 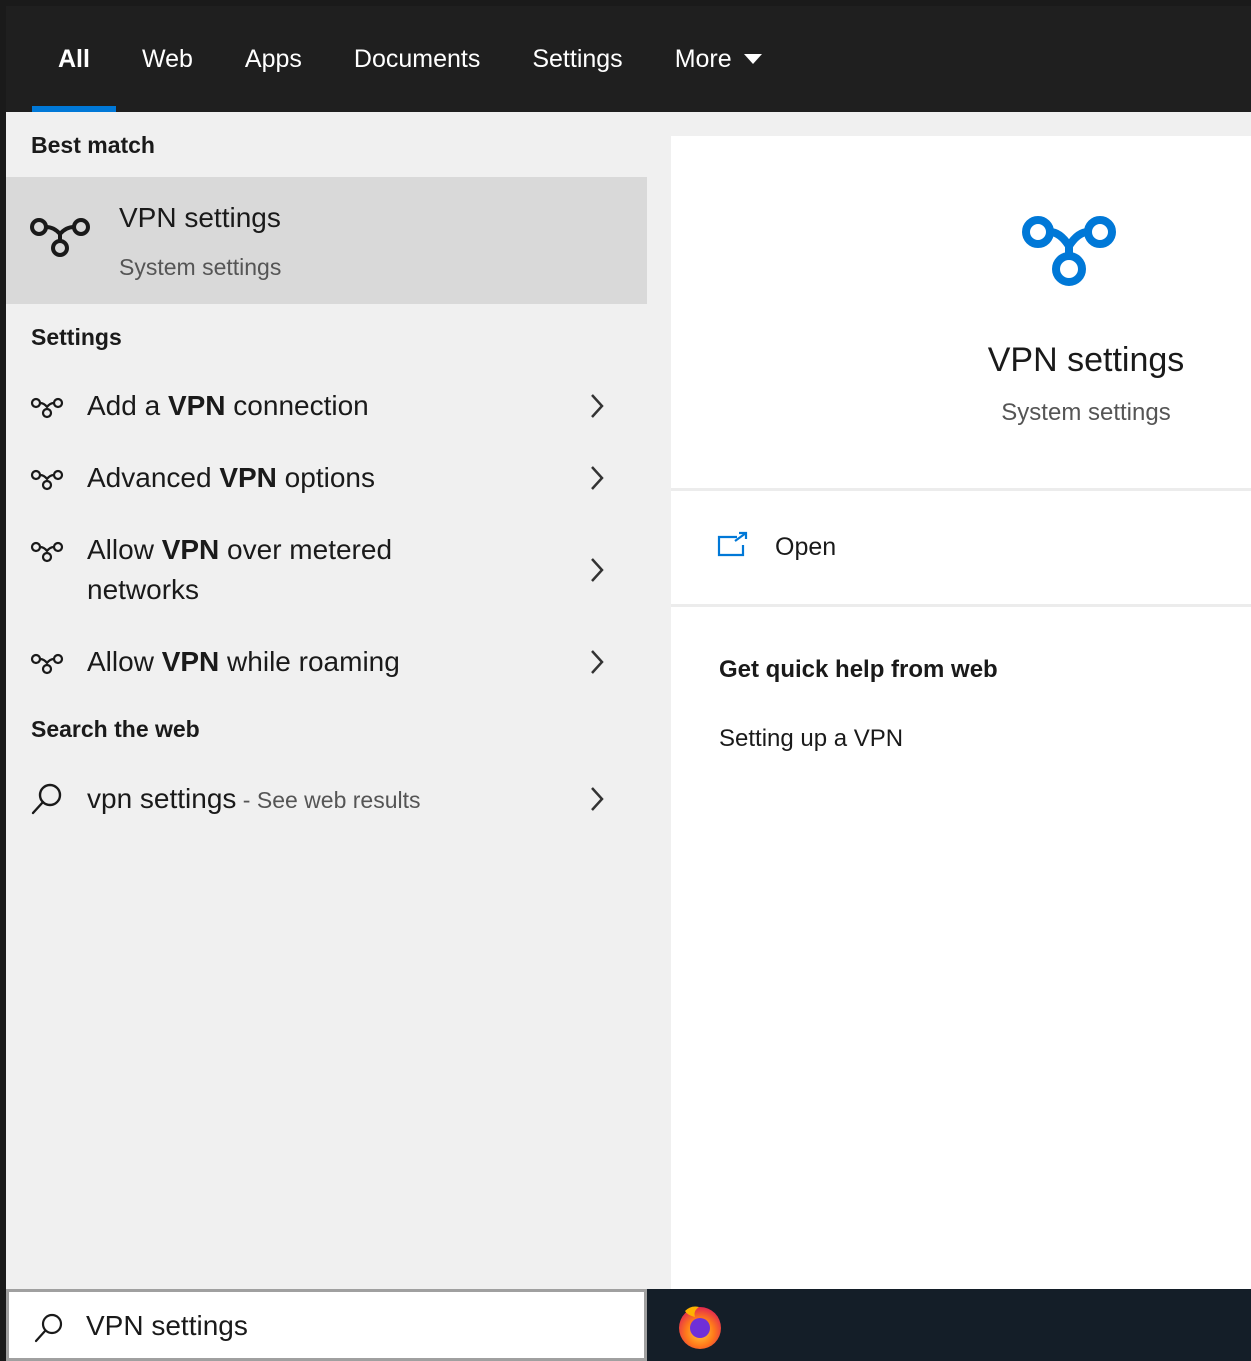 I want to click on tab-settings: Settings, so click(x=577, y=59).